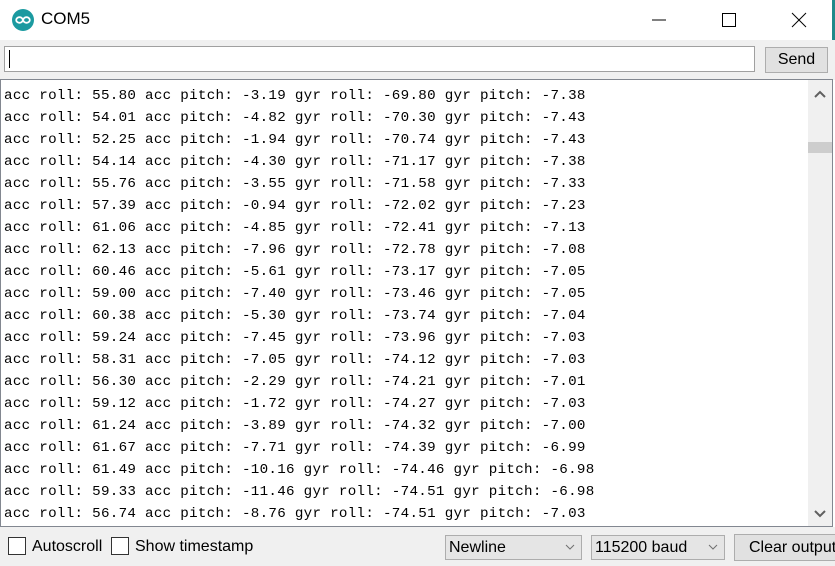  I want to click on arduino-logo-icon, so click(23, 20).